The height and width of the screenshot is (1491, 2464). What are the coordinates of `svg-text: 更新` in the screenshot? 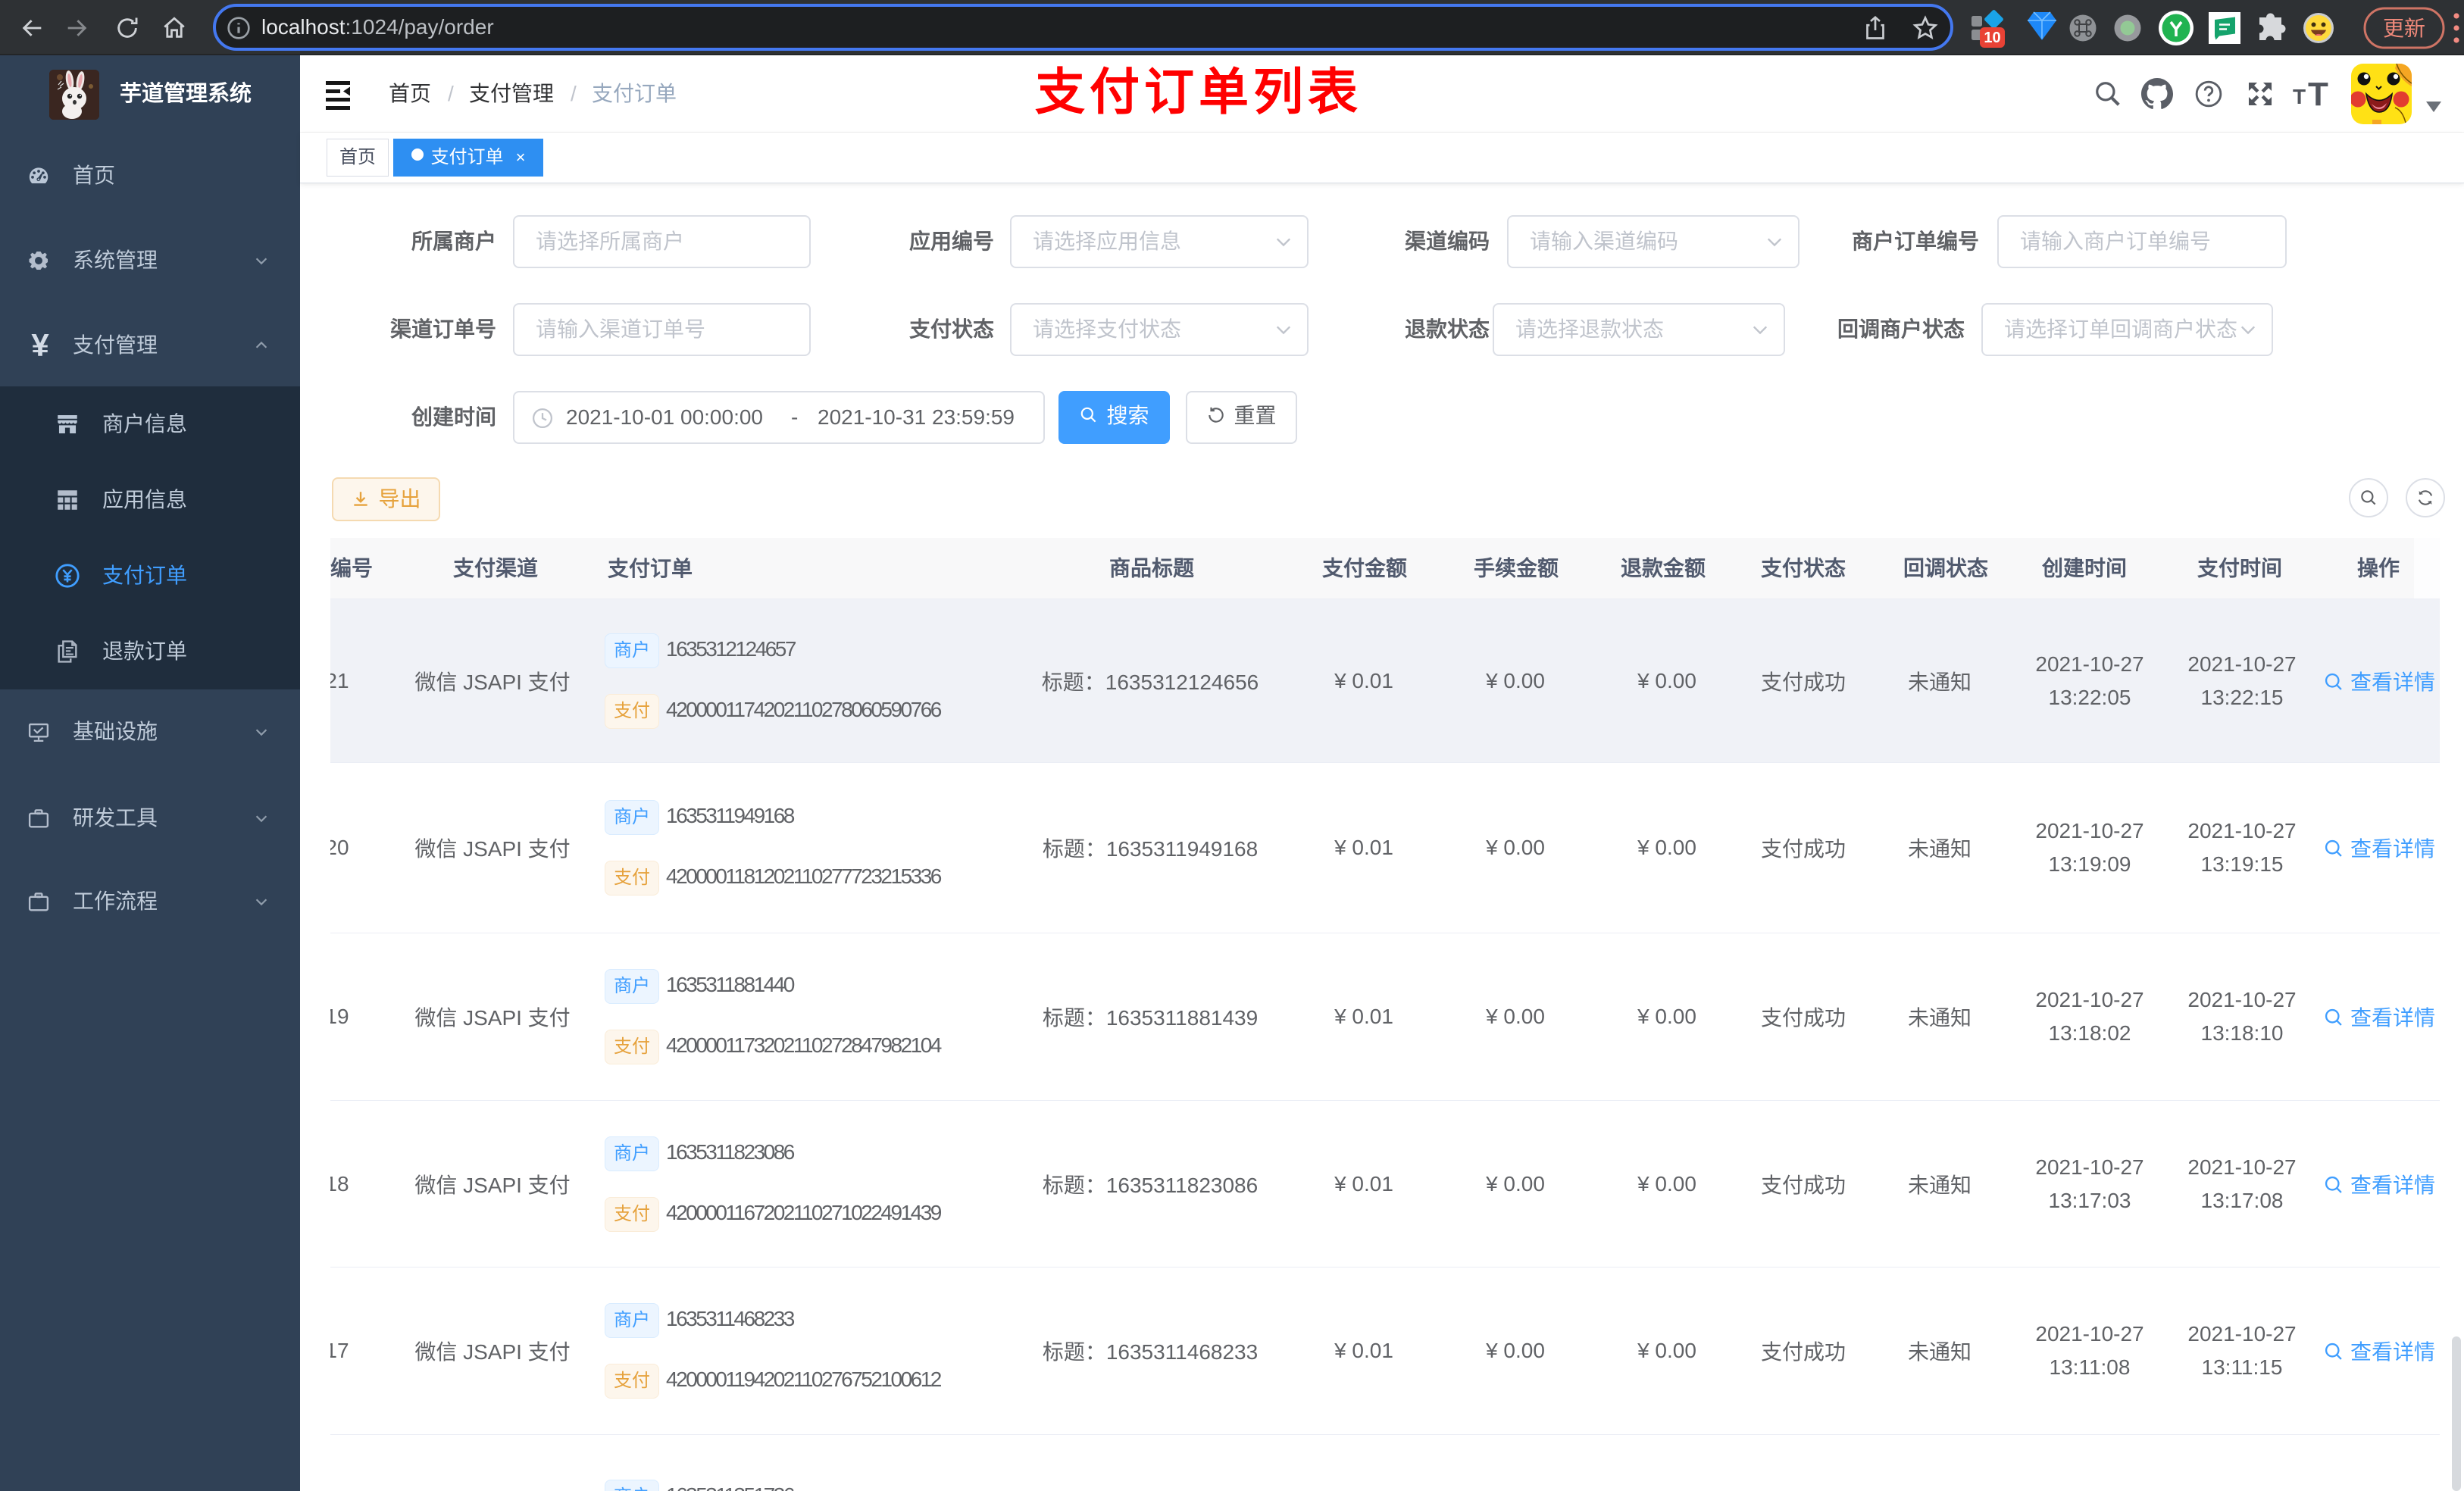 It's located at (2404, 28).